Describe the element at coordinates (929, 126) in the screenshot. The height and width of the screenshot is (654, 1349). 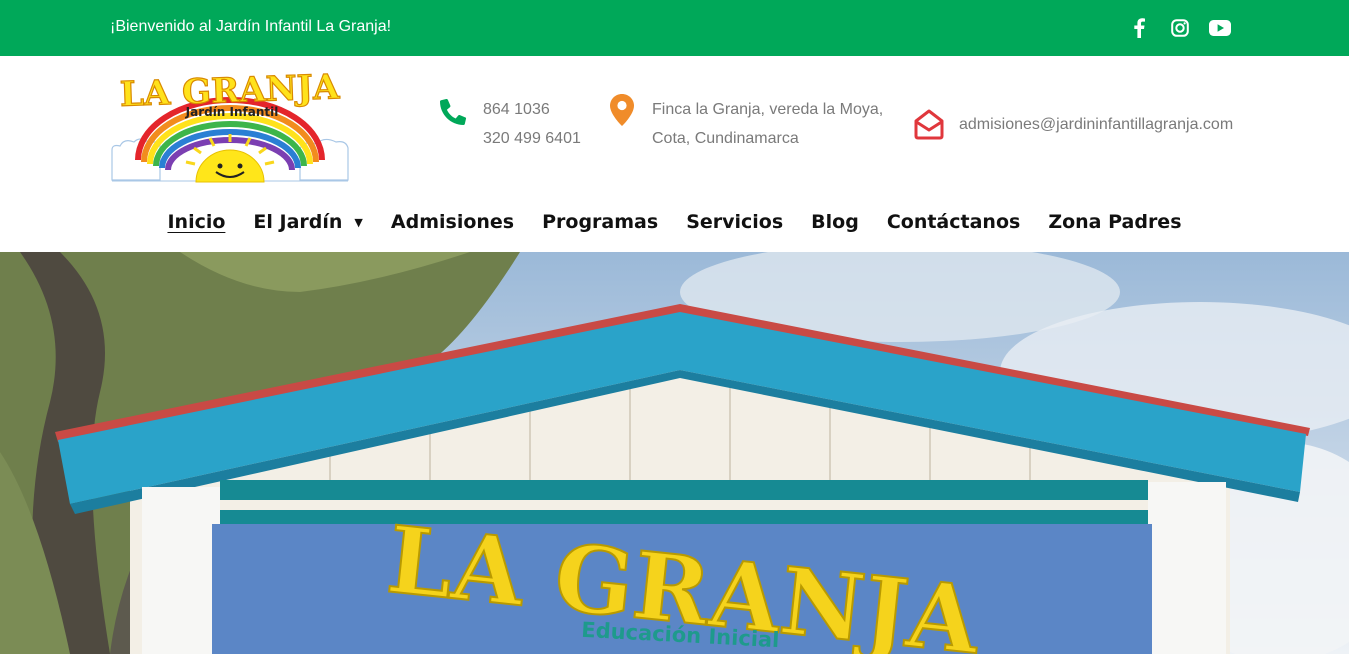
I see `email-icon` at that location.